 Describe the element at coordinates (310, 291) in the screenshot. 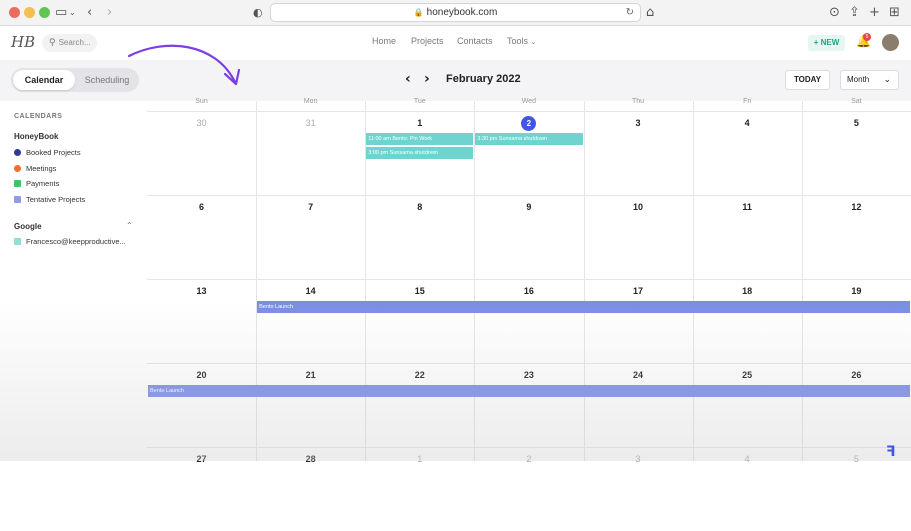

I see `day-number: 14` at that location.